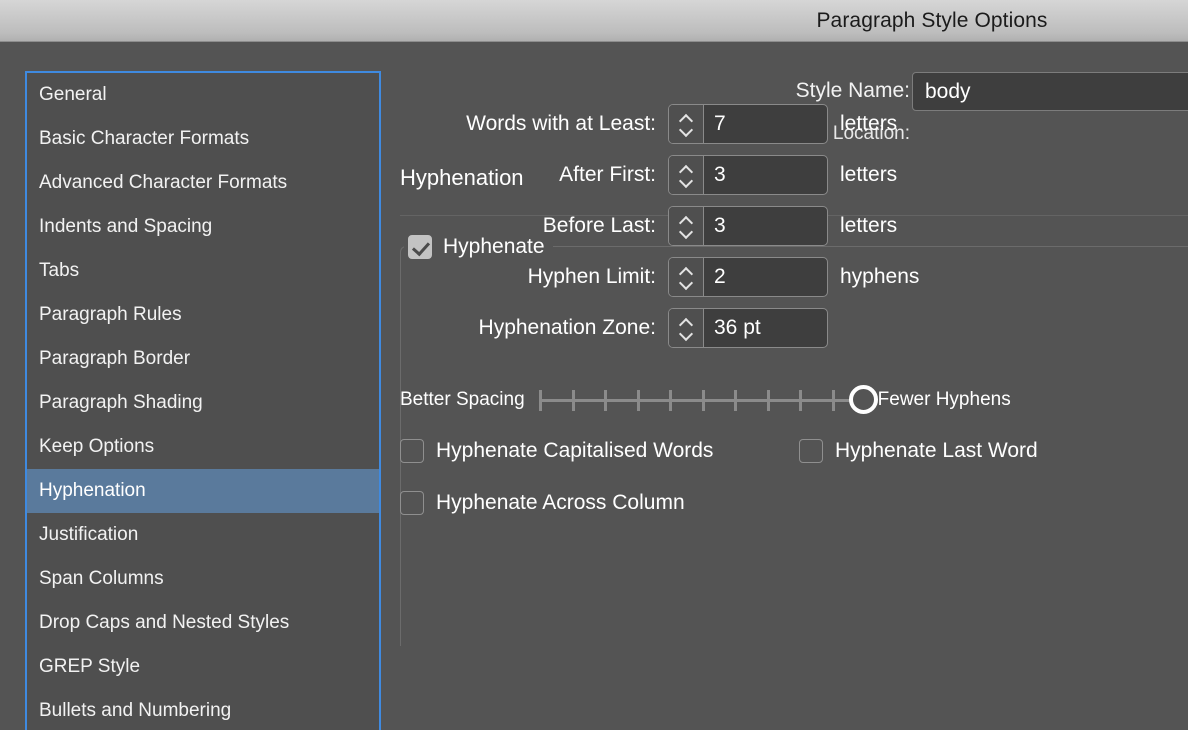 The width and height of the screenshot is (1188, 730). What do you see at coordinates (412, 503) in the screenshot?
I see `hyphenate-across-column-checkbox-icon` at bounding box center [412, 503].